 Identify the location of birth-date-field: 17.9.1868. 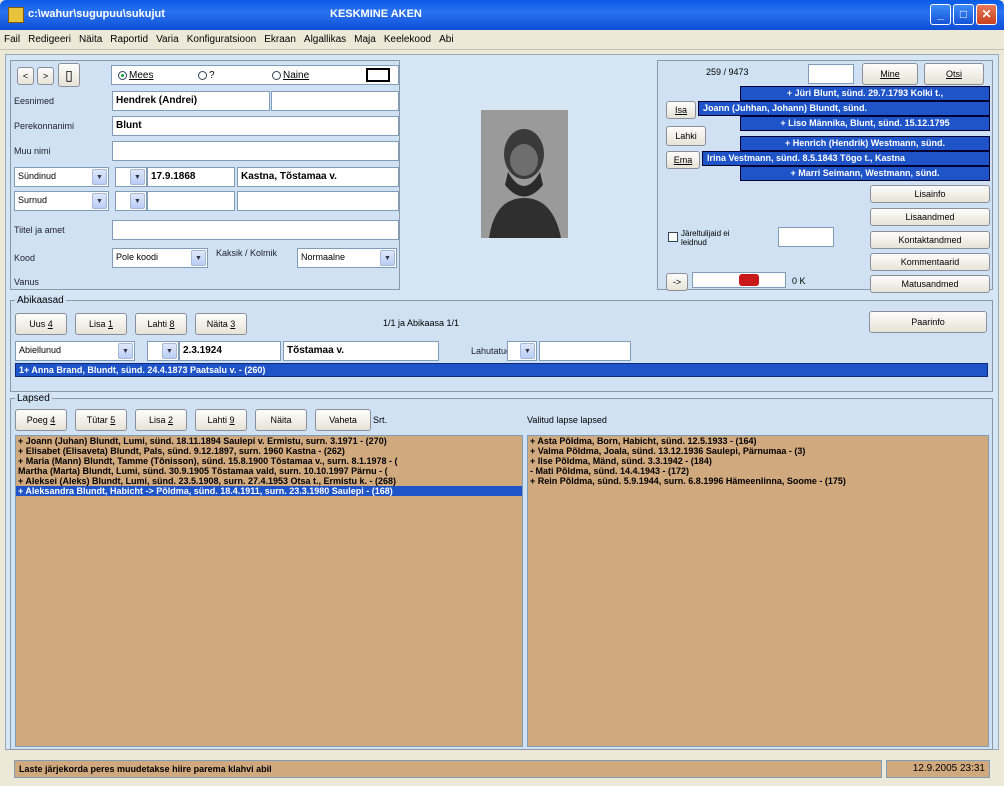
(191, 177).